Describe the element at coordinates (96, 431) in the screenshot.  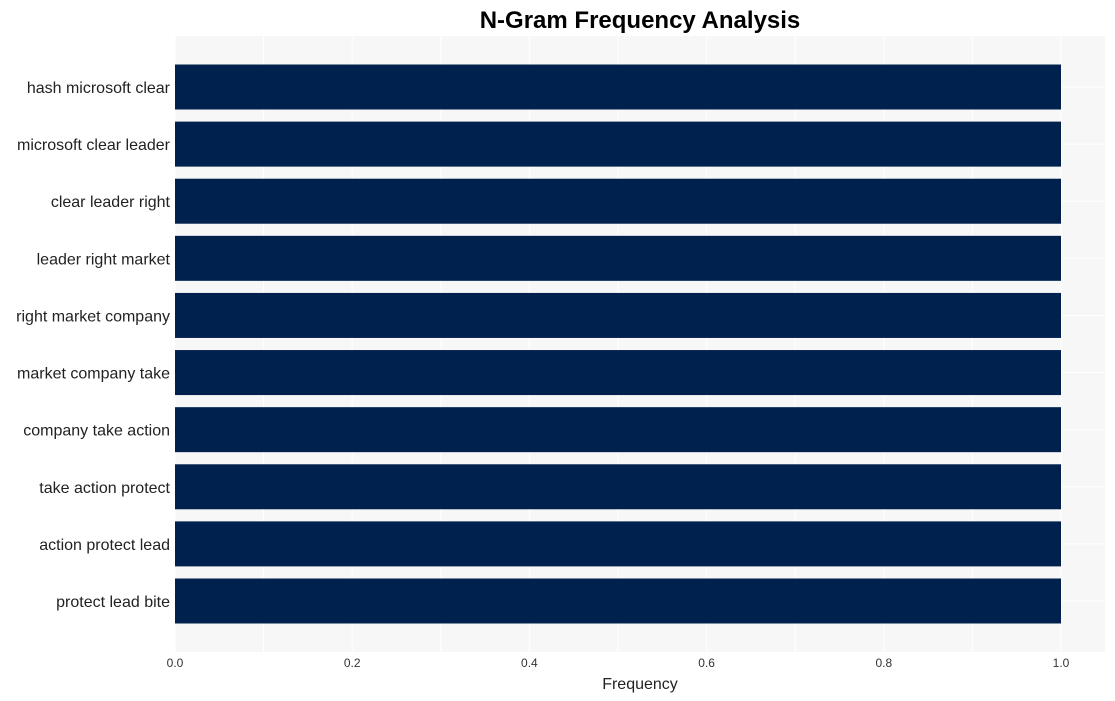
I see `y-tick-label: company take action` at that location.